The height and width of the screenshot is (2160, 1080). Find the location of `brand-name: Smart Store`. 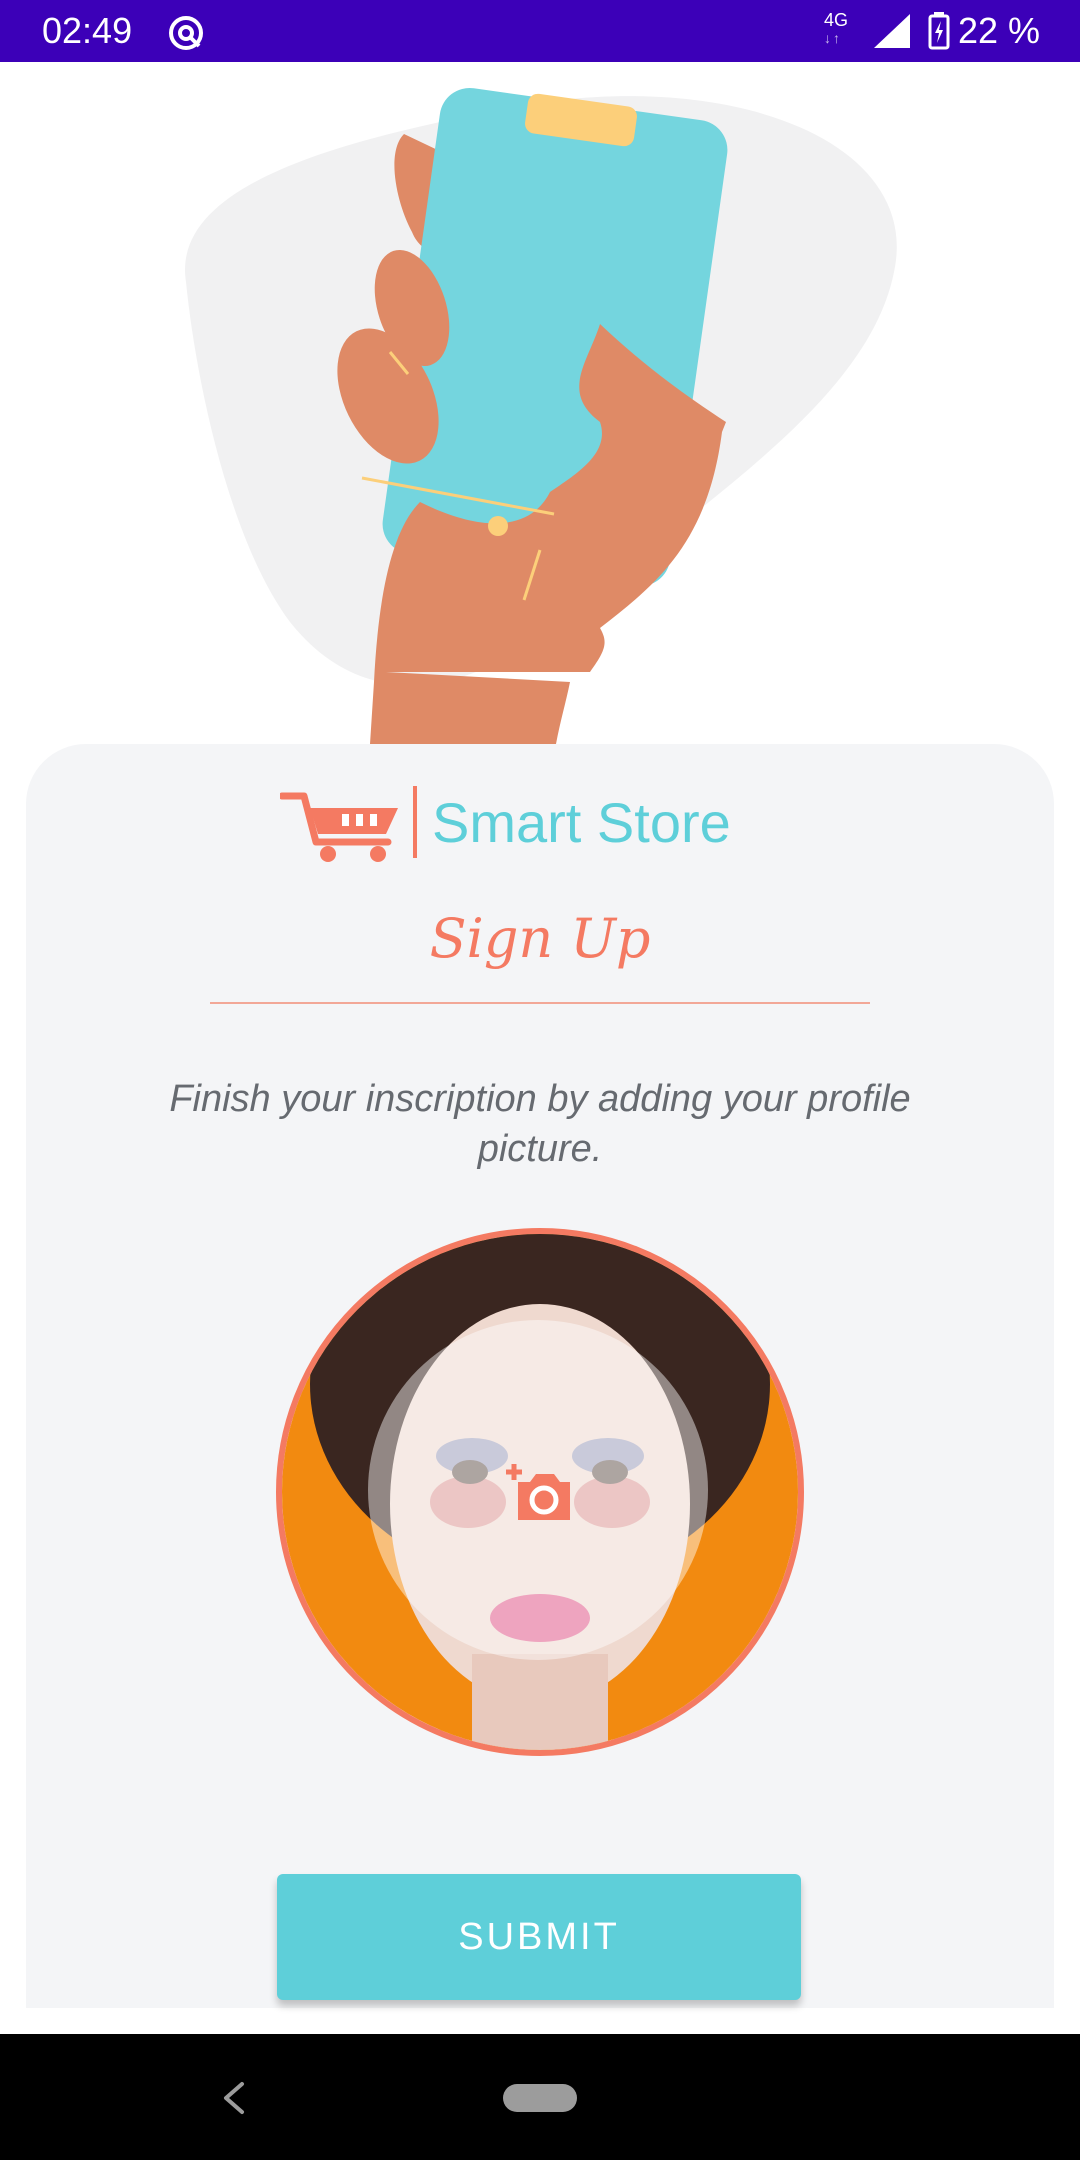

brand-name: Smart Store is located at coordinates (581, 822).